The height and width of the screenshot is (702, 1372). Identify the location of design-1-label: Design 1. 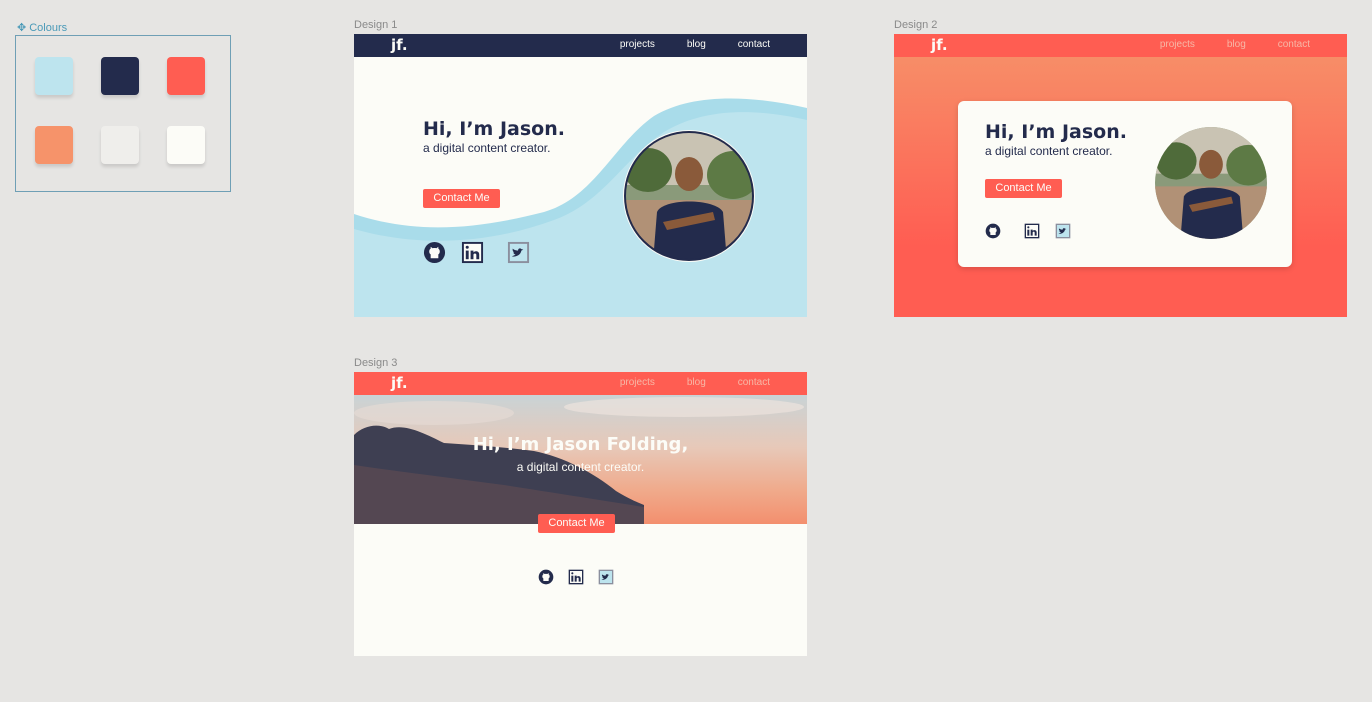
(375, 25).